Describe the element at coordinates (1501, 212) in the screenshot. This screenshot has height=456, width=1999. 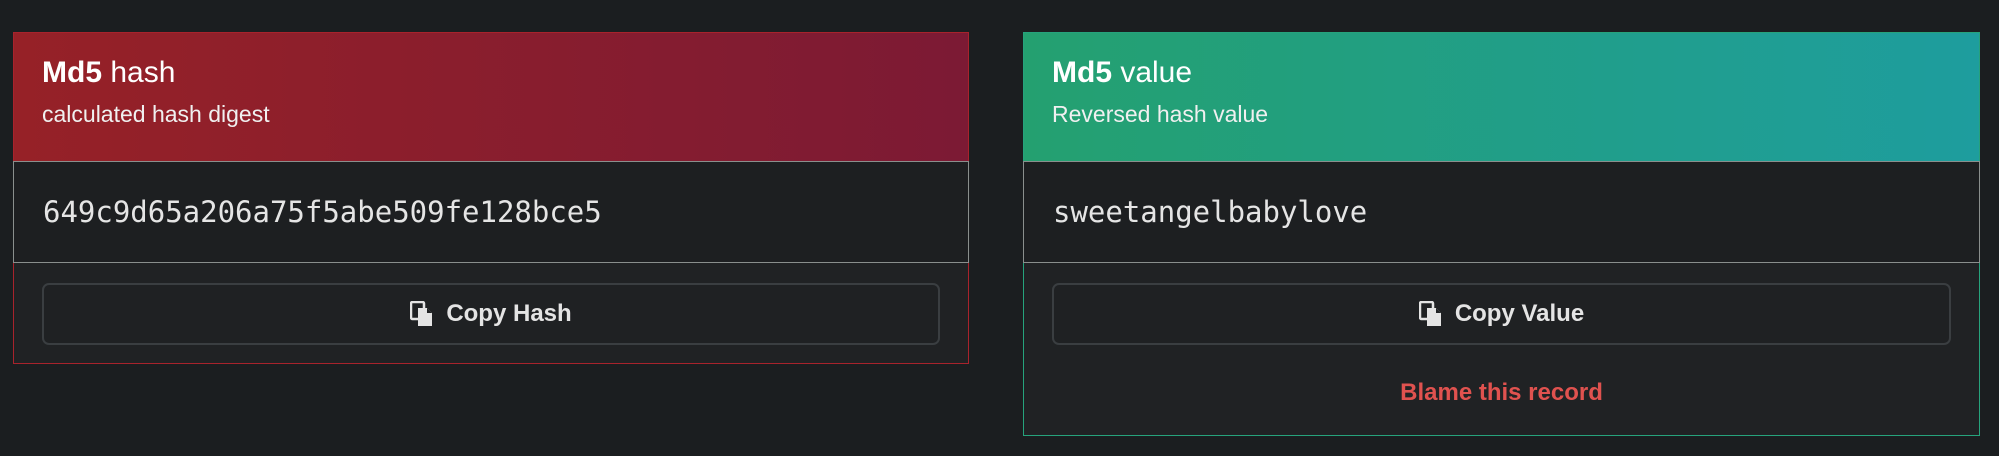
I see `reversed-value-field: sweetangelbabylove` at that location.